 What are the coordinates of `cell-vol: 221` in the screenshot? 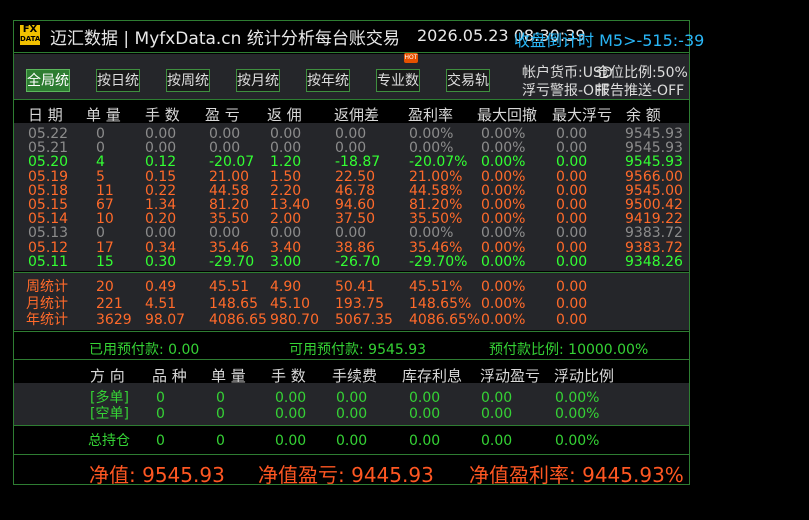 It's located at (109, 303).